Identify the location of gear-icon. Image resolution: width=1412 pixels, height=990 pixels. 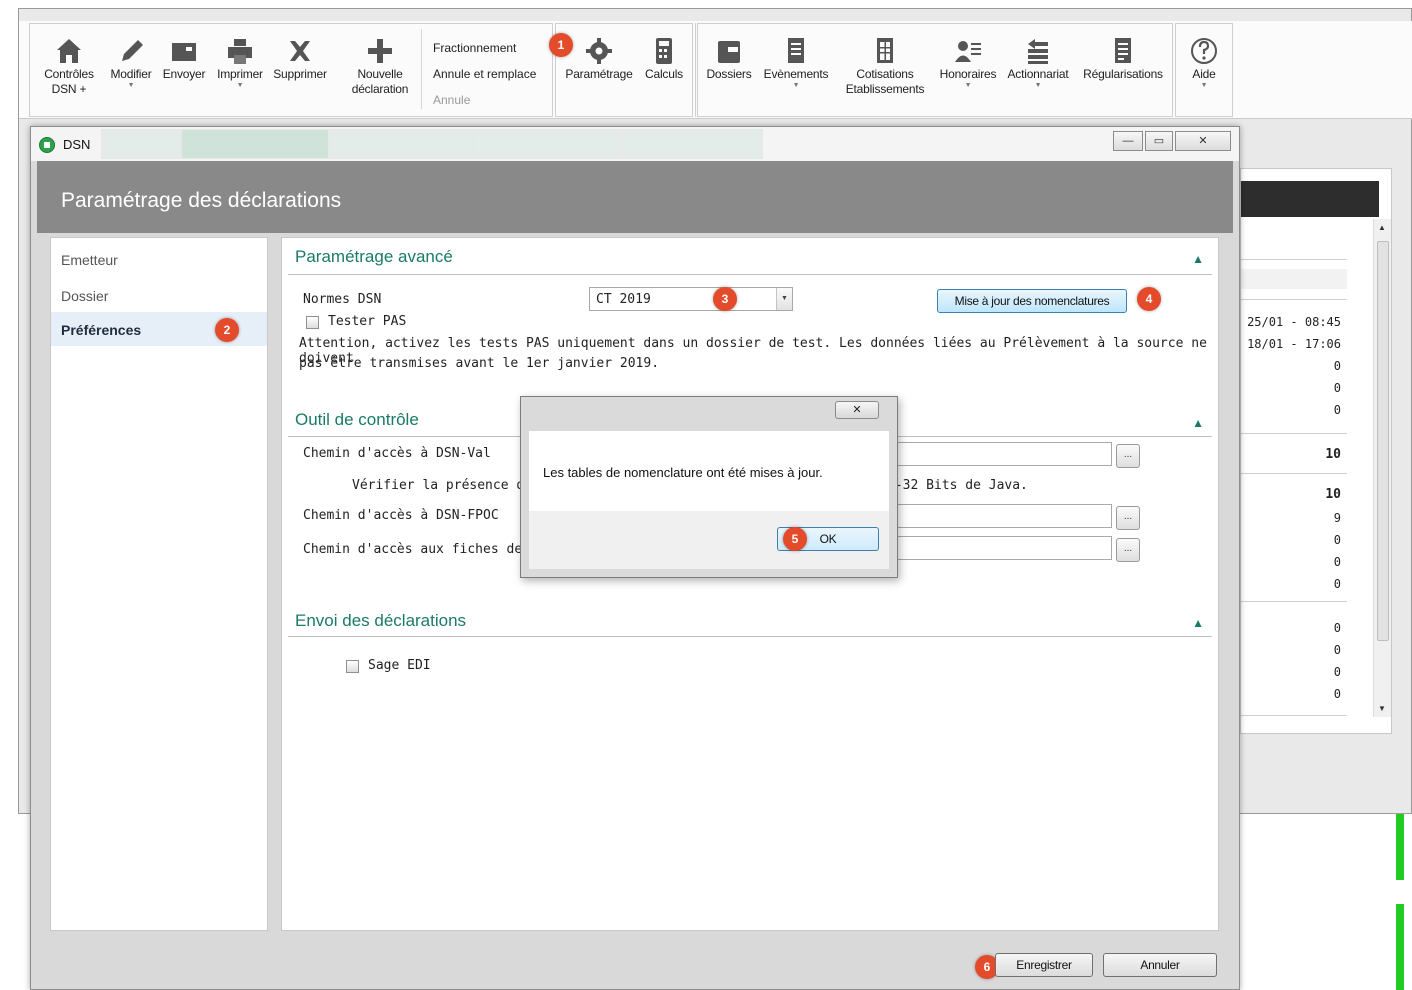
(599, 51).